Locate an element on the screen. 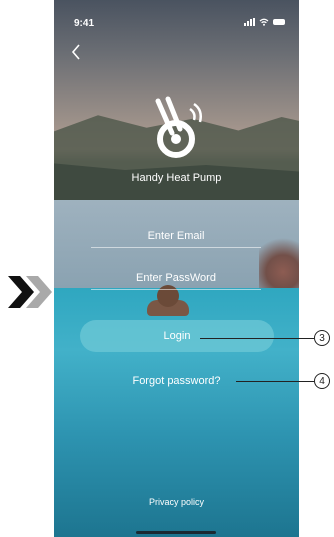 The width and height of the screenshot is (334, 537). home-indicator is located at coordinates (176, 532).